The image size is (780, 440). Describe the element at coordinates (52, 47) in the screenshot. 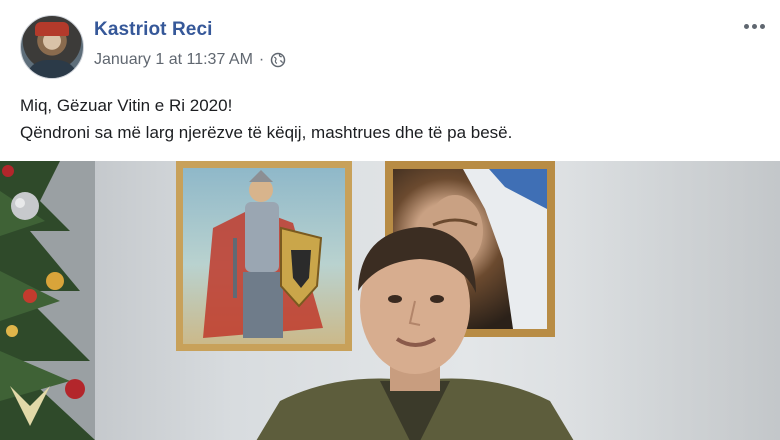

I see `avatar` at that location.